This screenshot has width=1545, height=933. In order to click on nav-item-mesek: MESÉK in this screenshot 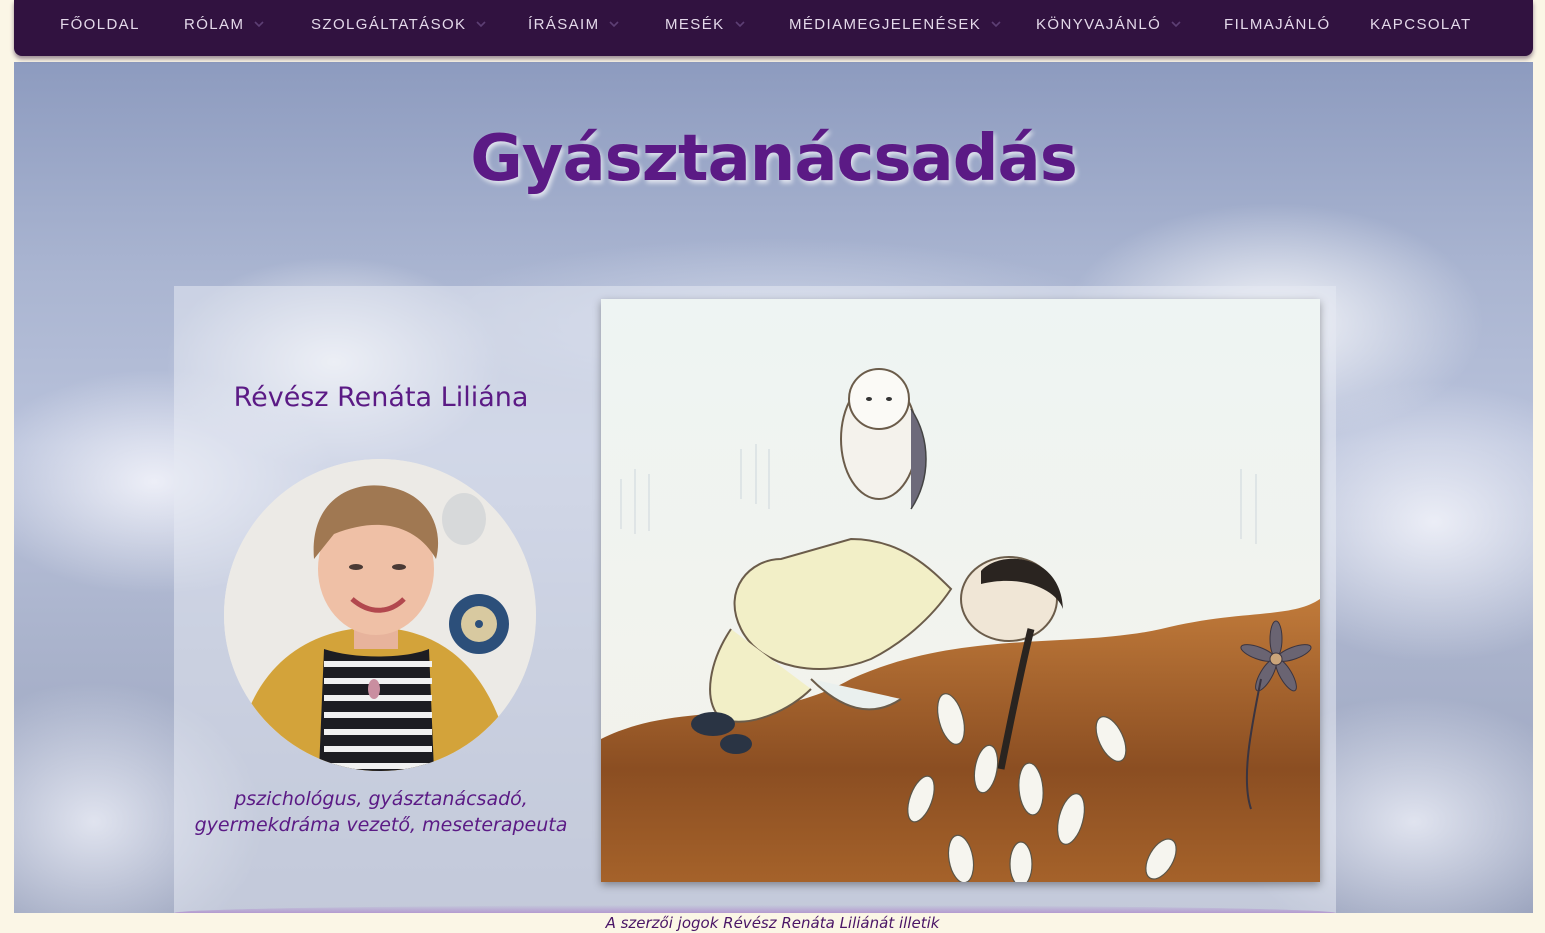, I will do `click(705, 24)`.